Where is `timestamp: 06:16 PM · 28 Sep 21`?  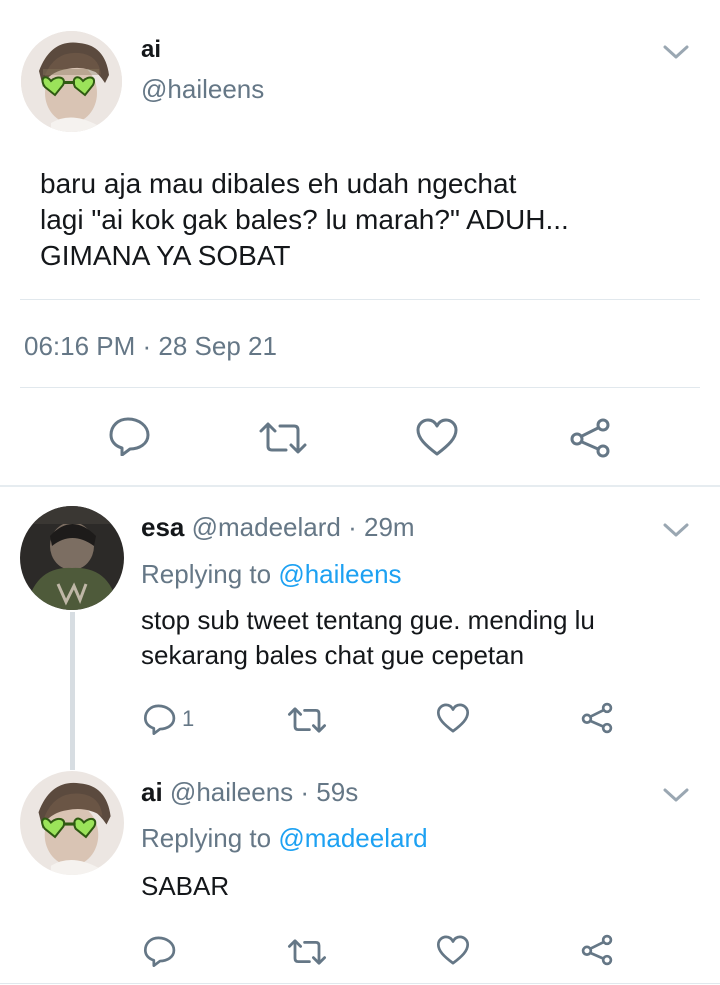
timestamp: 06:16 PM · 28 Sep 21 is located at coordinates (150, 346).